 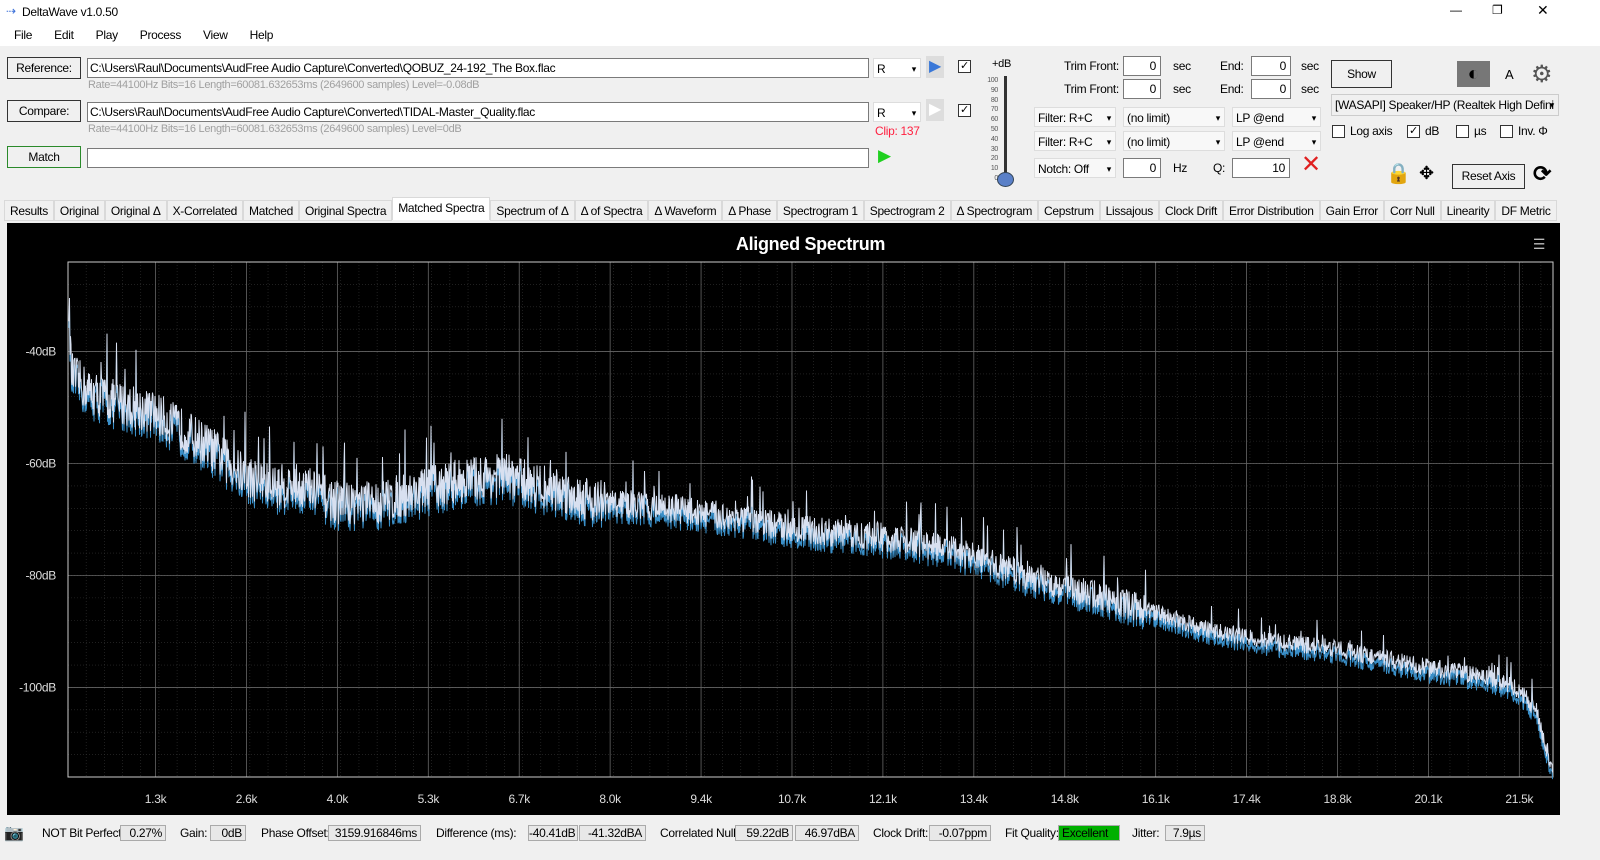 I want to click on menu-file: File, so click(x=23, y=35).